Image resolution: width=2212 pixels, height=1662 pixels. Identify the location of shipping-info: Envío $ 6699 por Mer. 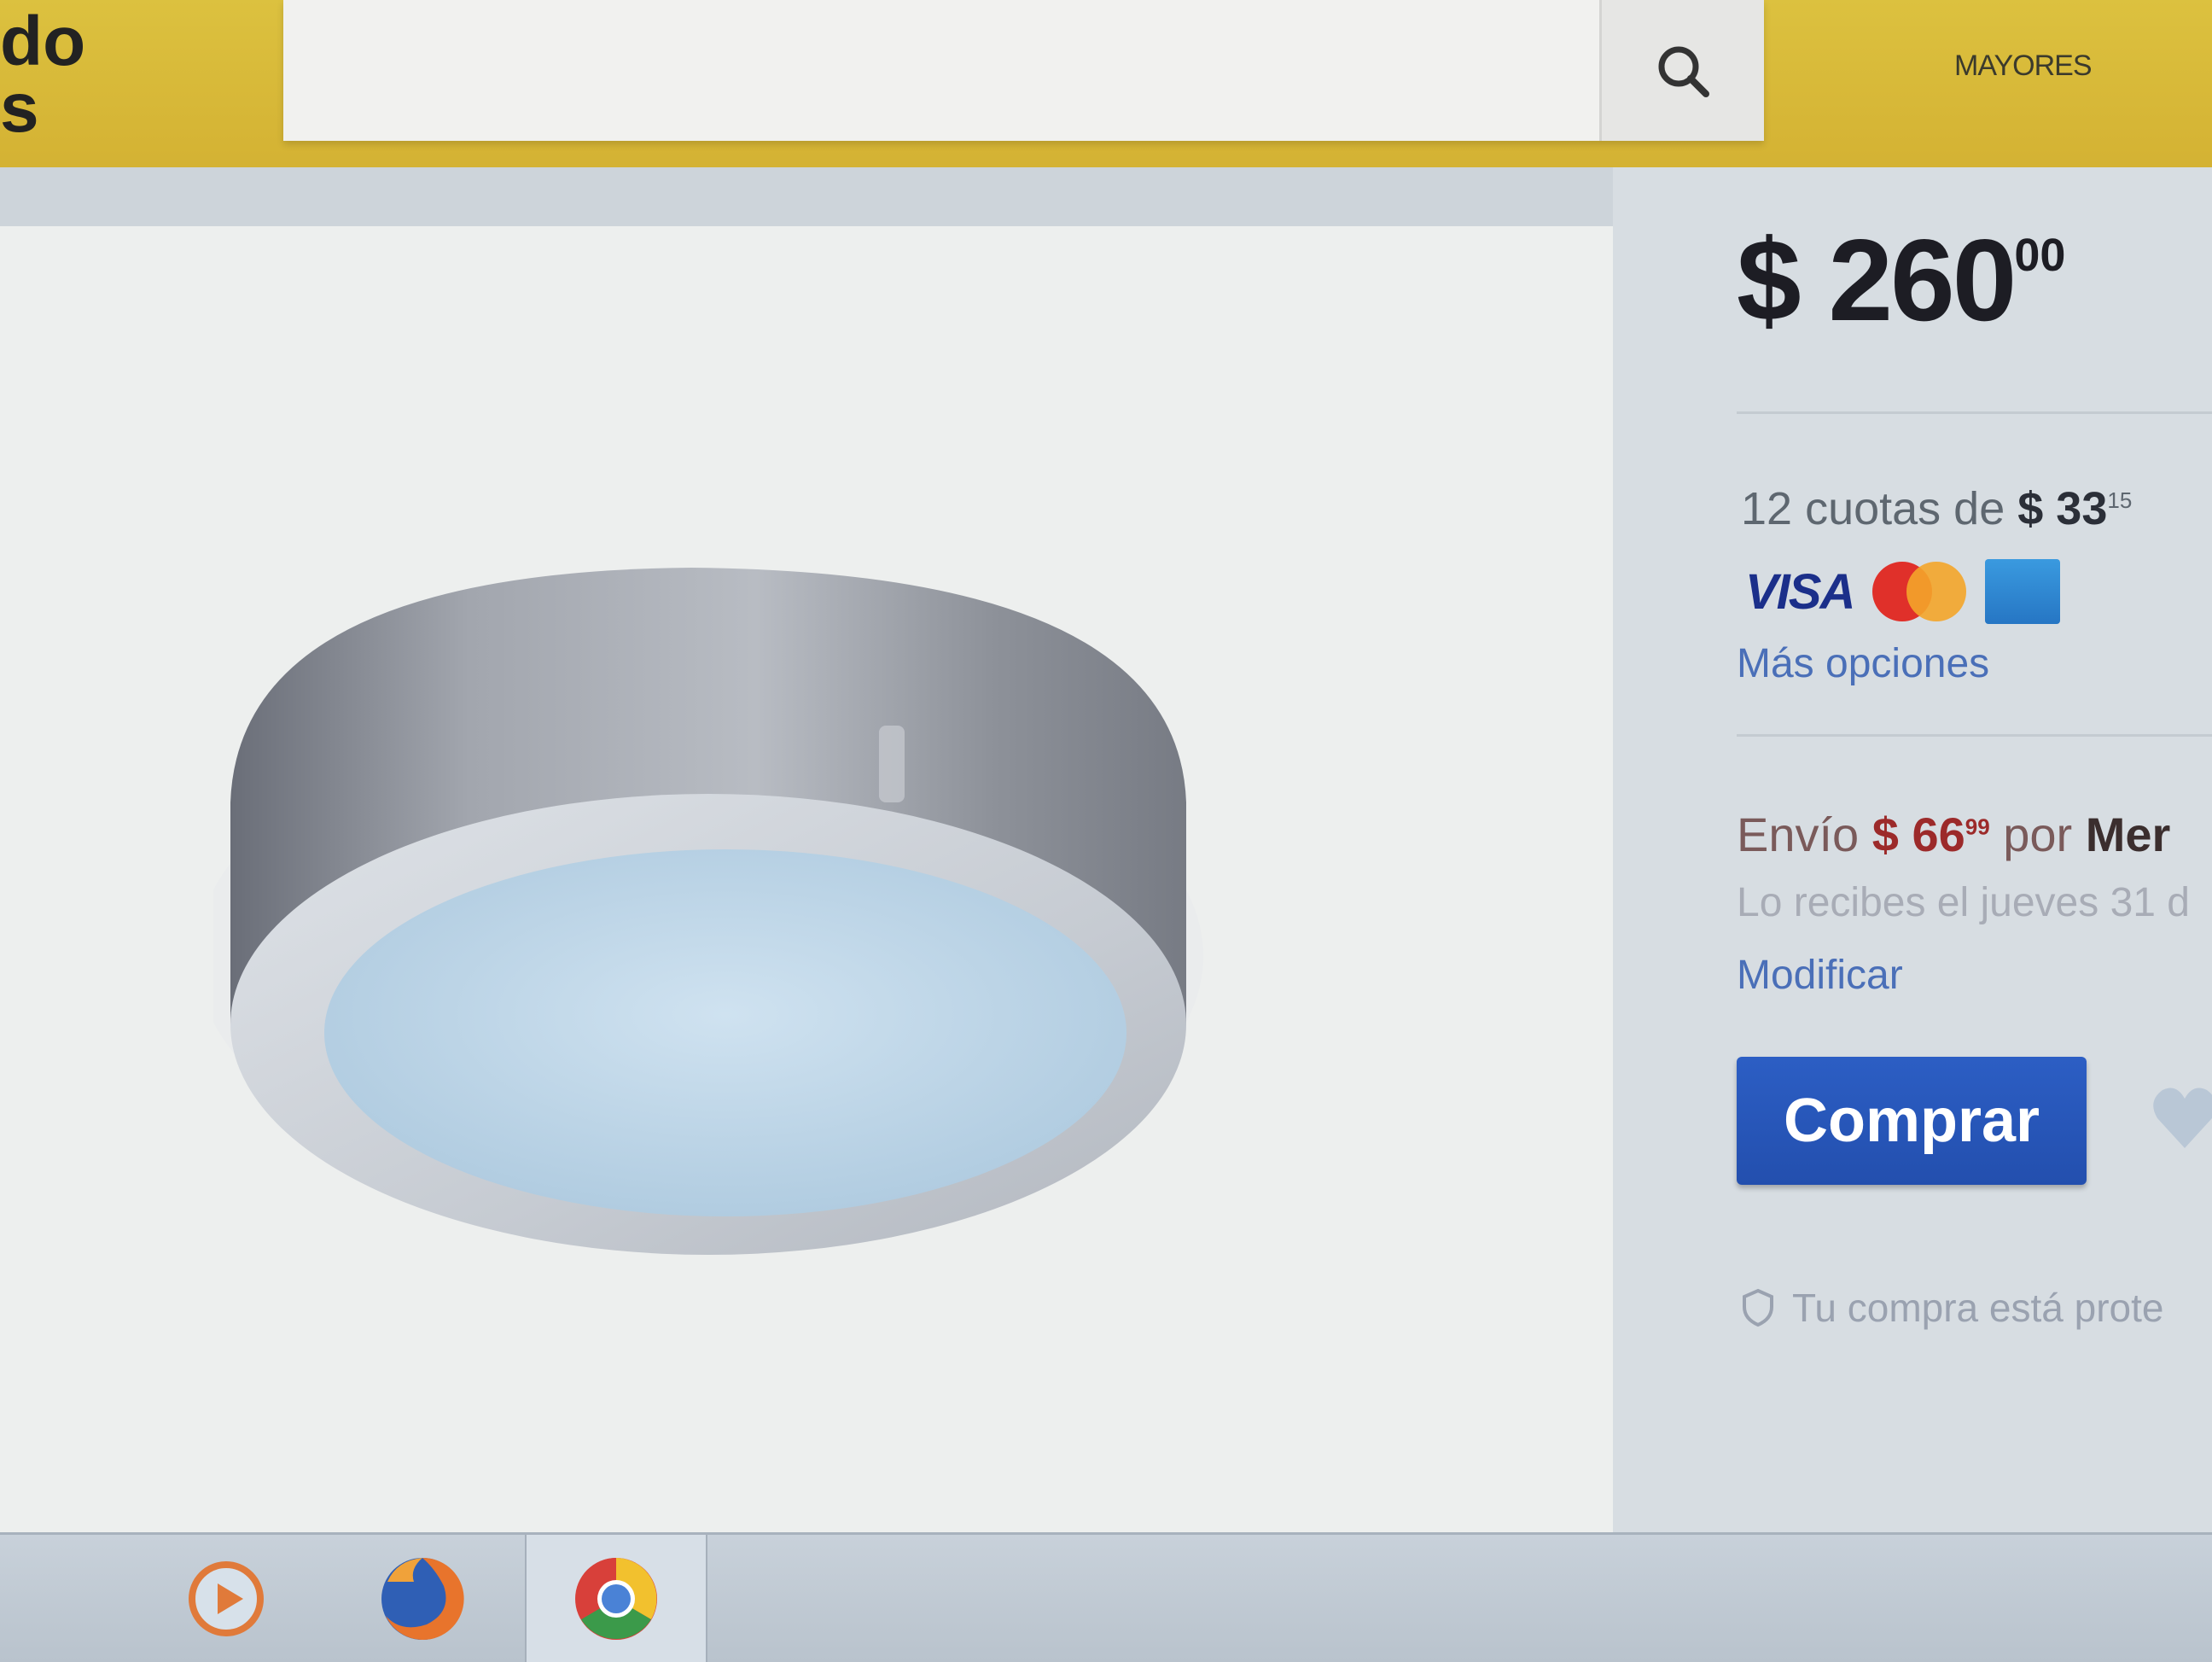
(1953, 834).